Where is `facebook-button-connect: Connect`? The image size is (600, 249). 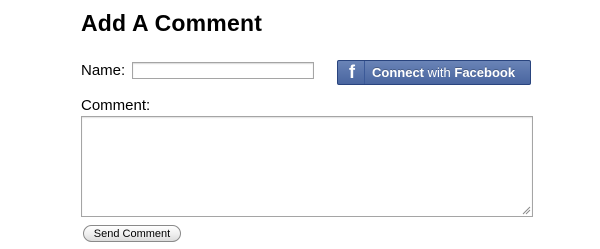
facebook-button-connect: Connect is located at coordinates (398, 72).